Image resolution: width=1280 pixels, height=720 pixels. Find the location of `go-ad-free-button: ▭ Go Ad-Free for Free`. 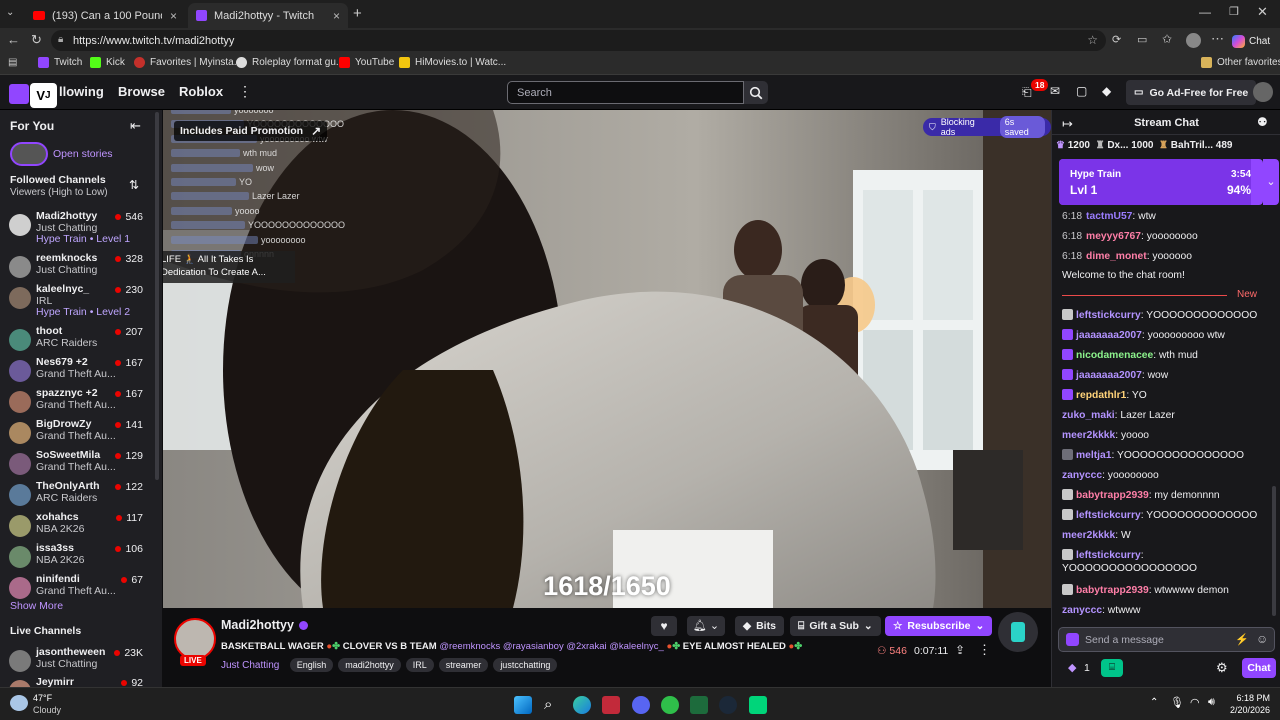

go-ad-free-button: ▭ Go Ad-Free for Free is located at coordinates (1191, 92).